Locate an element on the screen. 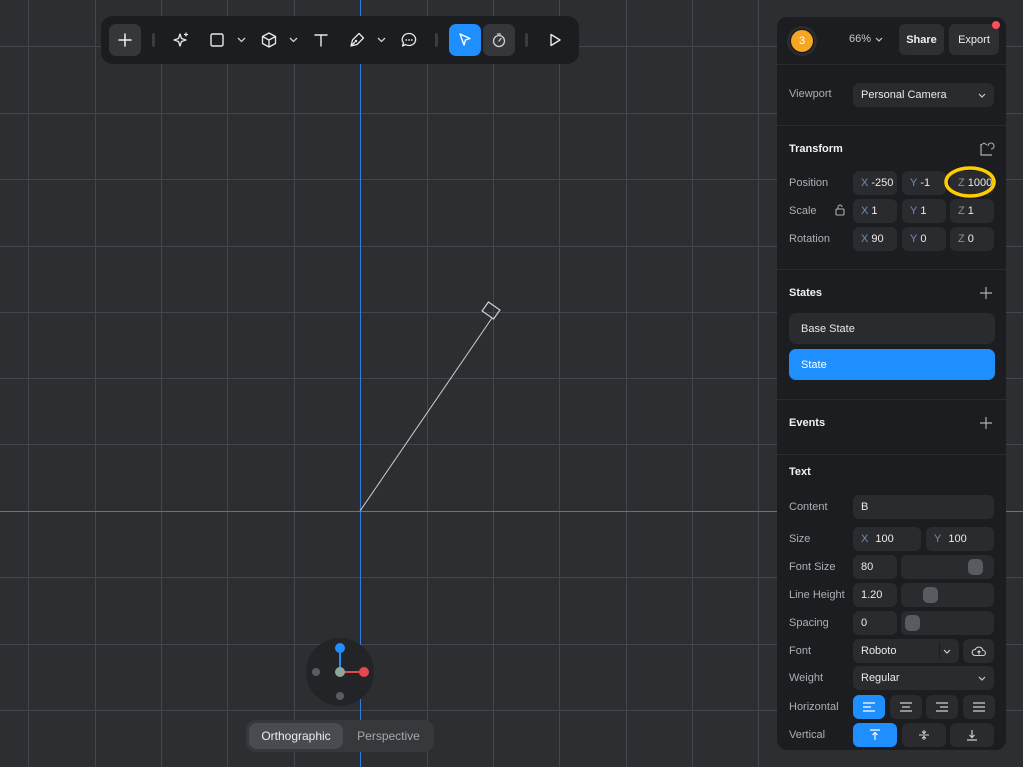 The width and height of the screenshot is (1023, 767). align-justify-button is located at coordinates (979, 707).